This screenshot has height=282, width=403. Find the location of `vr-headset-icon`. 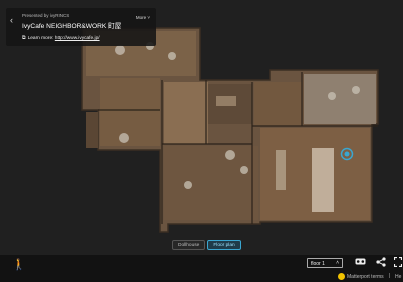

vr-headset-icon is located at coordinates (360, 263).